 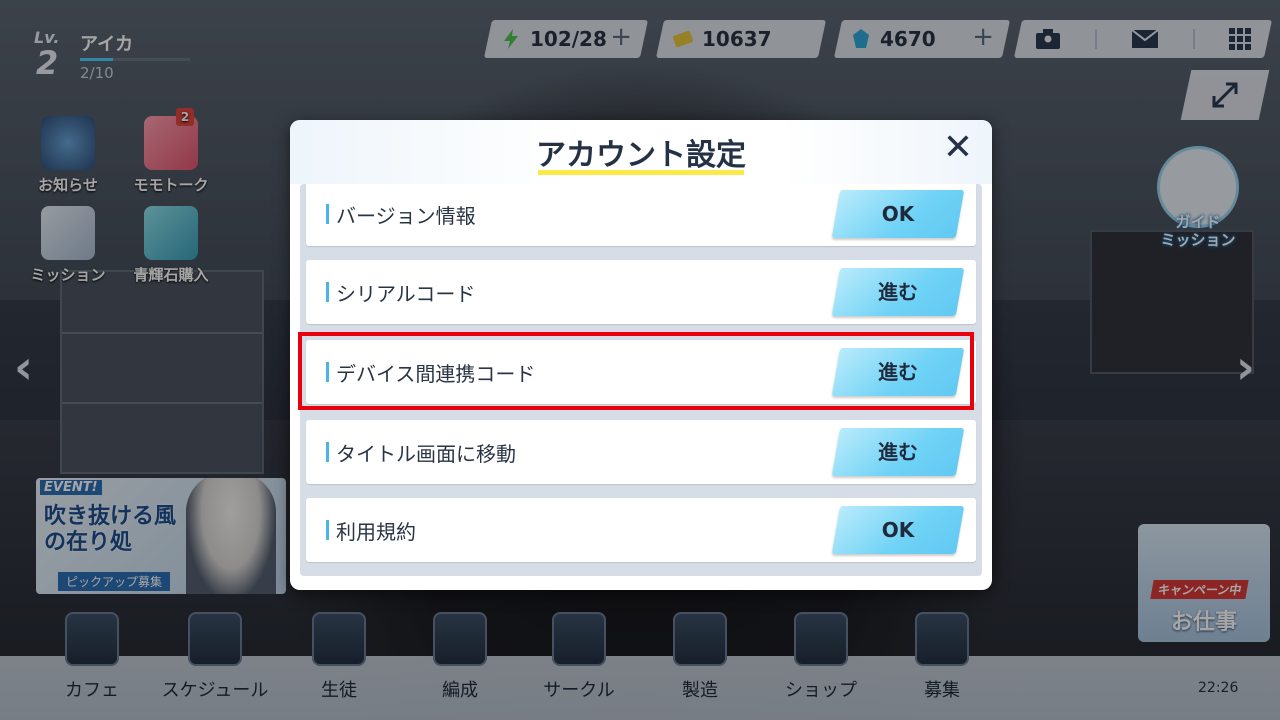 What do you see at coordinates (426, 454) in the screenshot?
I see `row-label: タイトル画面に移動` at bounding box center [426, 454].